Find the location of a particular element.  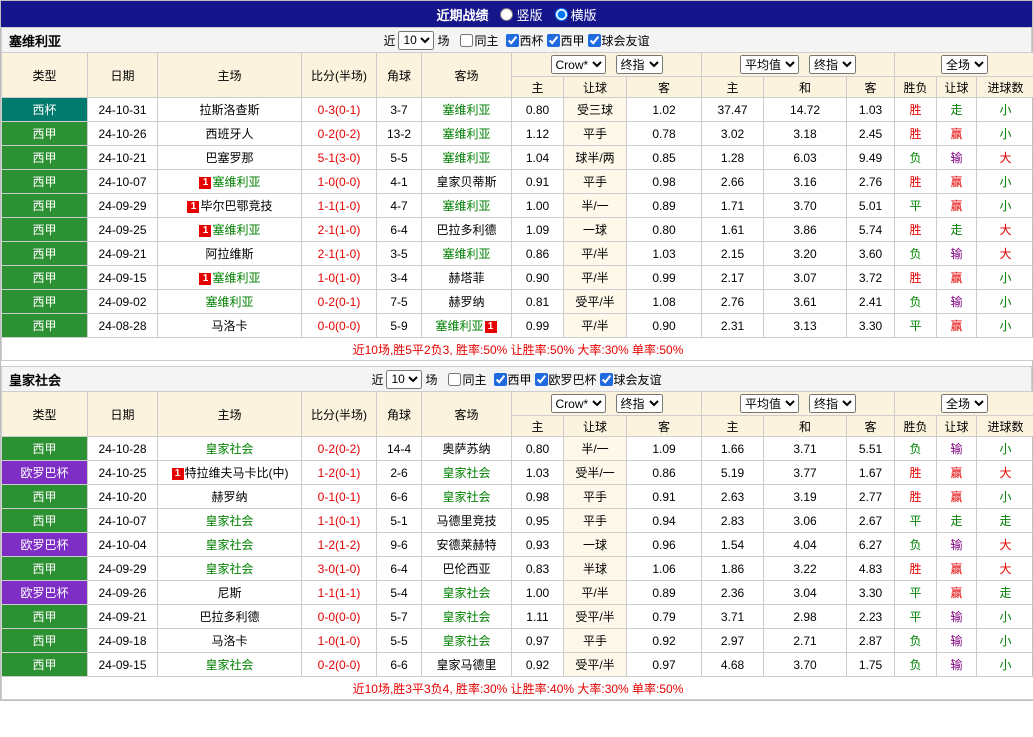

horizontal-layout-radio is located at coordinates (561, 14).